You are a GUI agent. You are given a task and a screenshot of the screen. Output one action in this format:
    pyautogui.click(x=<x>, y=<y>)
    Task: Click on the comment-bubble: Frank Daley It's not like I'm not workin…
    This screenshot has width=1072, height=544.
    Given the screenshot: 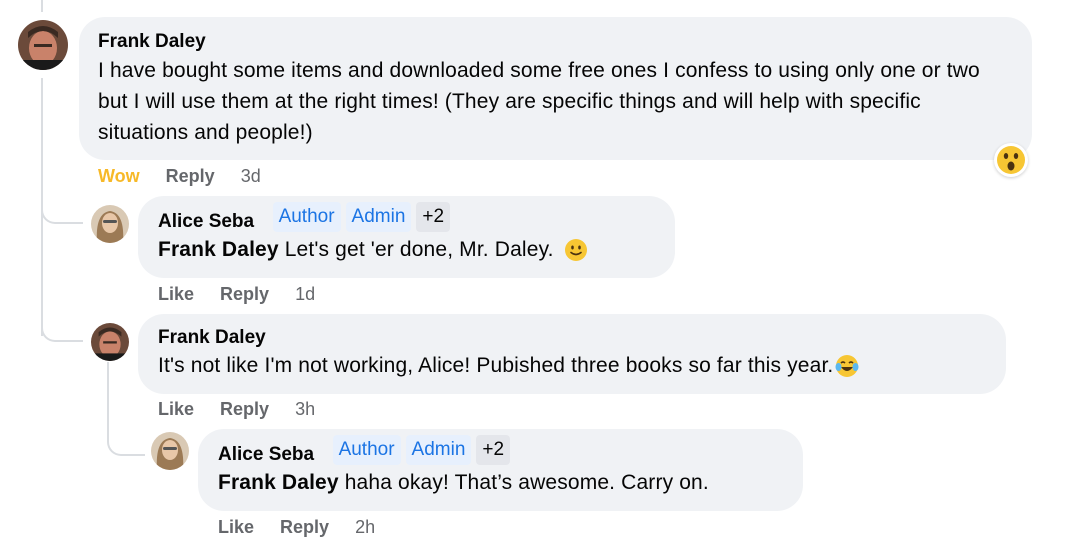 What is the action you would take?
    pyautogui.click(x=572, y=354)
    